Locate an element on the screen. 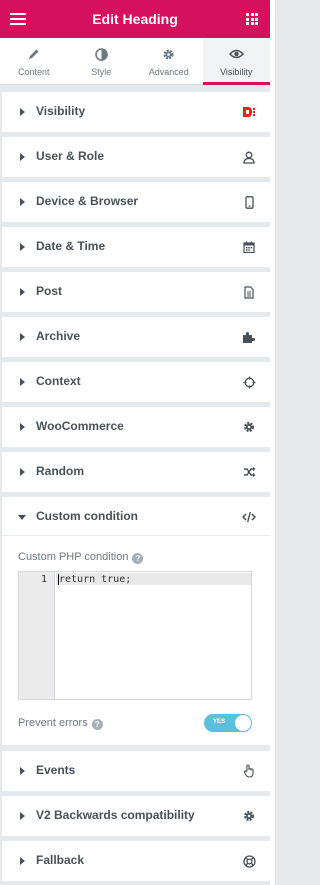  visibility-logo-icon is located at coordinates (249, 112).